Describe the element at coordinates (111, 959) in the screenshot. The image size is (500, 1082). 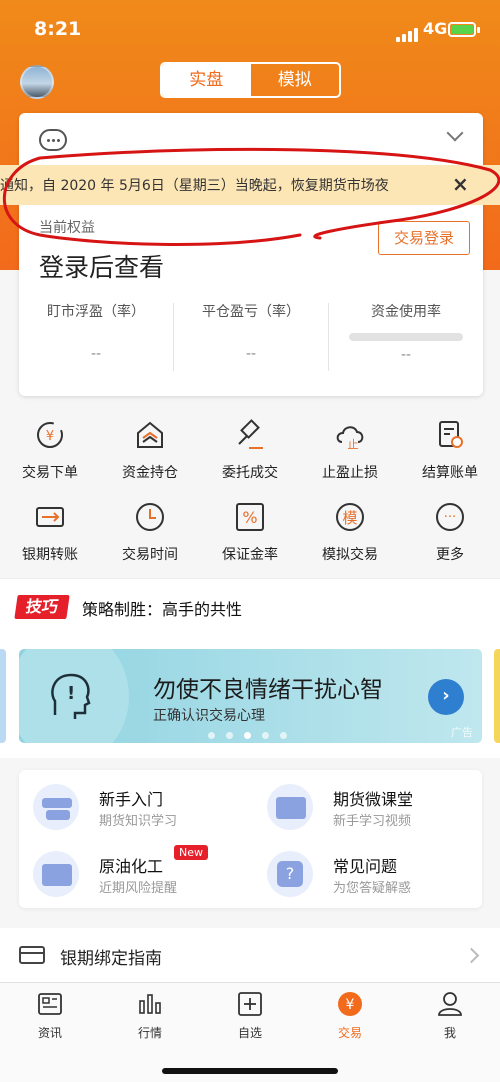
I see `bank-guide-label: 银期绑定指南` at that location.